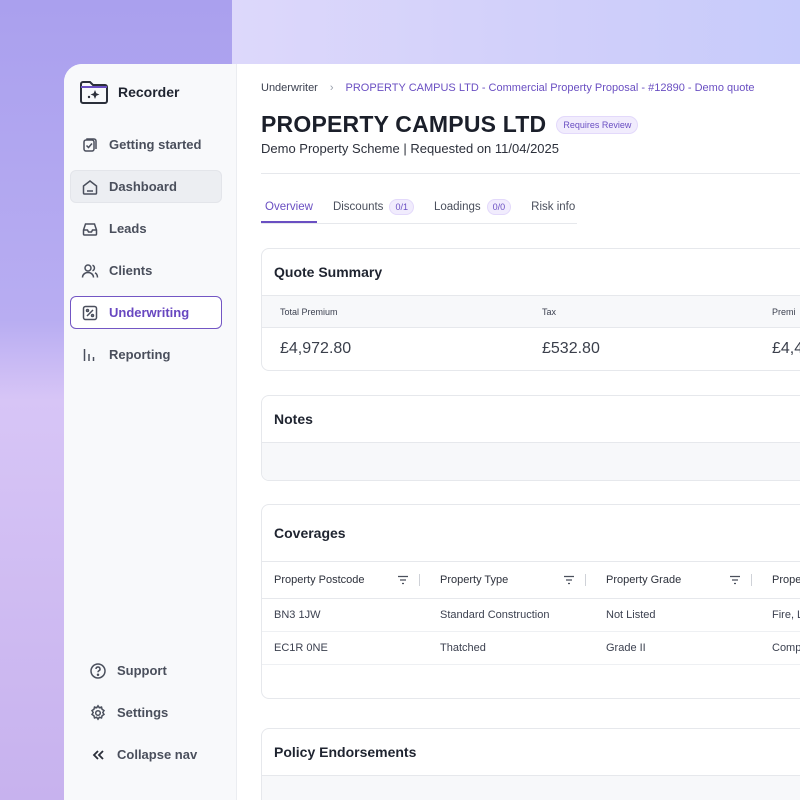  I want to click on brand: Recorder, so click(128, 92).